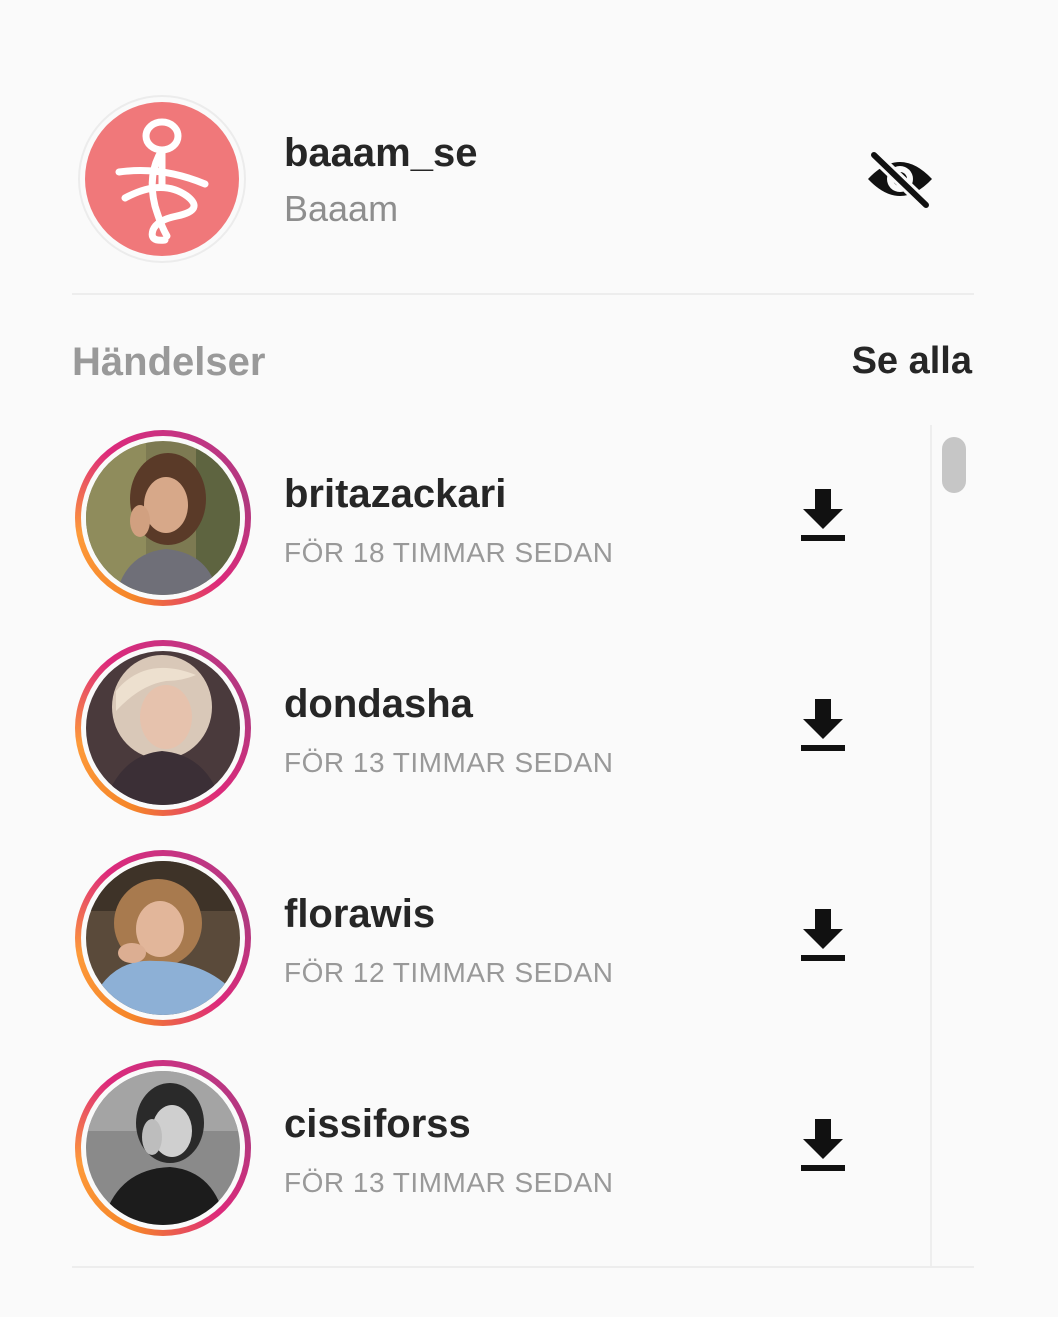 The height and width of the screenshot is (1317, 1058). What do you see at coordinates (523, 294) in the screenshot?
I see `header-divider` at bounding box center [523, 294].